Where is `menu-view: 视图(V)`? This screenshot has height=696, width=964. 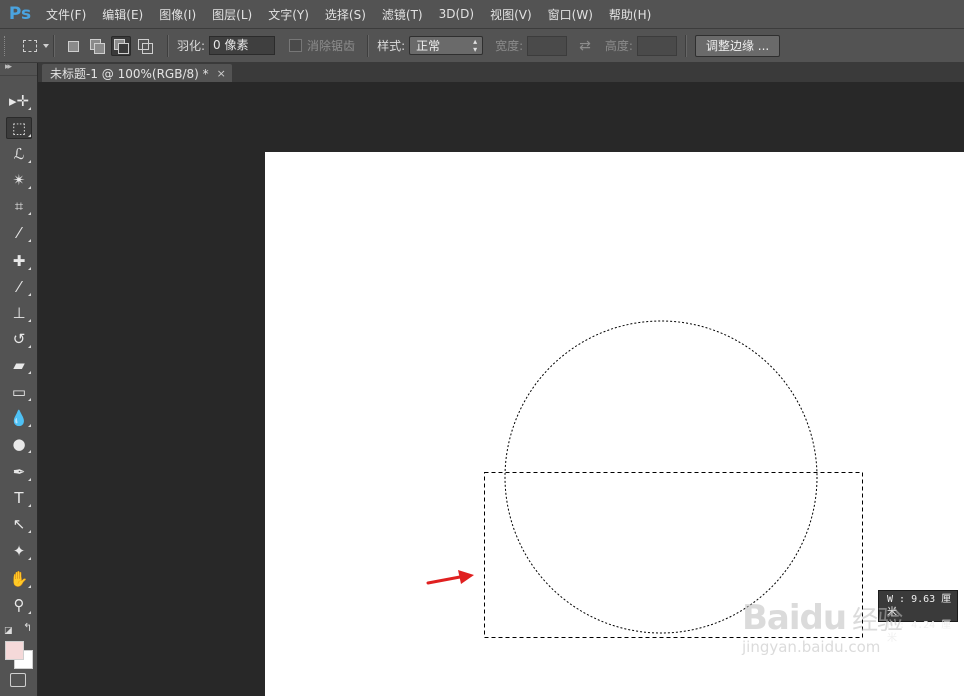 menu-view: 视图(V) is located at coordinates (511, 14).